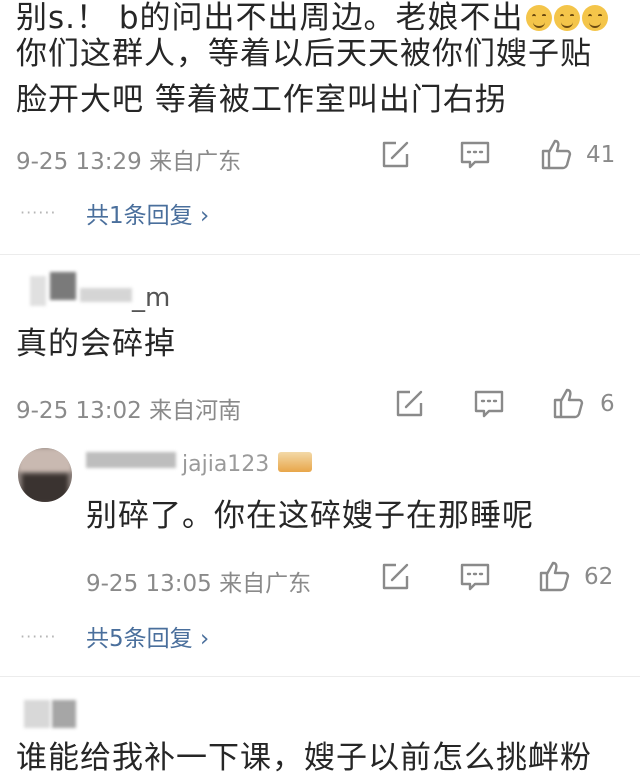 This screenshot has width=640, height=777. I want to click on username: _m, so click(151, 298).